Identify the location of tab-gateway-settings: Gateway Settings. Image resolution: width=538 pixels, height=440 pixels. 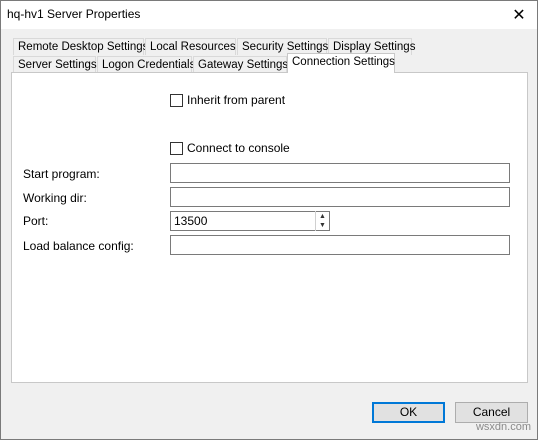
(240, 64).